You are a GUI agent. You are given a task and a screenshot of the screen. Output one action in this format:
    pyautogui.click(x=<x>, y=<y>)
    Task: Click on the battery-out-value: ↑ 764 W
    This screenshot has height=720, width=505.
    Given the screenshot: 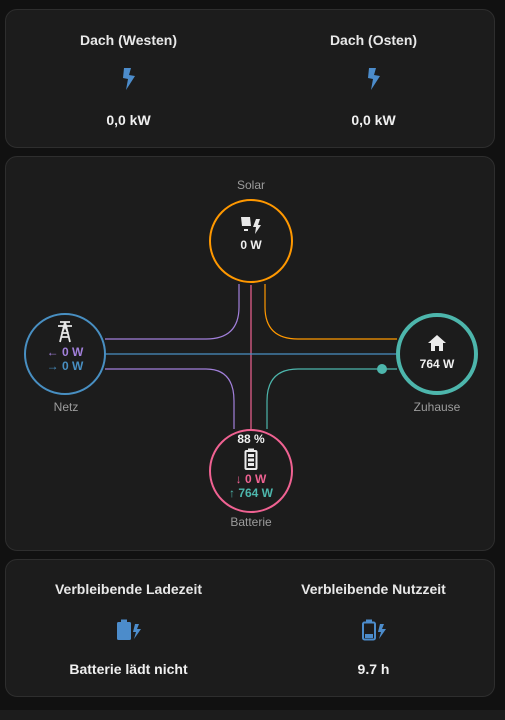 What is the action you would take?
    pyautogui.click(x=250, y=493)
    